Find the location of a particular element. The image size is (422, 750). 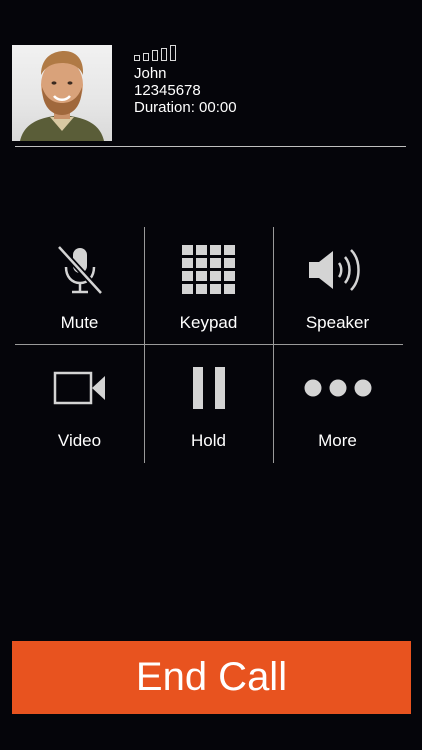

video-camera-icon is located at coordinates (79, 388).